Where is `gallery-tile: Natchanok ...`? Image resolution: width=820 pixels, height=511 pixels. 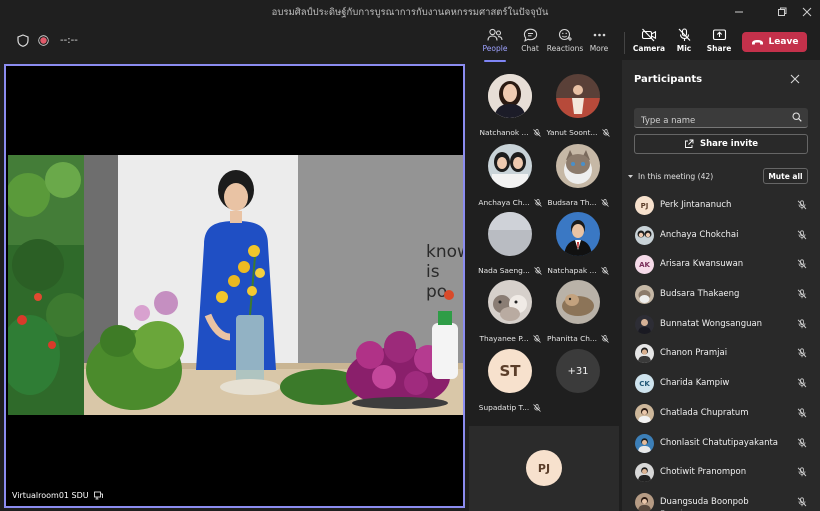 gallery-tile: Natchanok ... is located at coordinates (510, 107).